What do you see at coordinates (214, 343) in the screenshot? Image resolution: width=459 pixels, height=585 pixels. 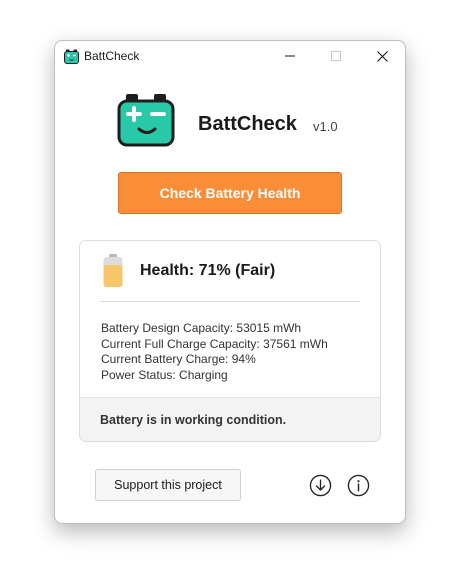 I see `full-charge-capacity: Current Full Charge Capacity: 37561 mWh` at bounding box center [214, 343].